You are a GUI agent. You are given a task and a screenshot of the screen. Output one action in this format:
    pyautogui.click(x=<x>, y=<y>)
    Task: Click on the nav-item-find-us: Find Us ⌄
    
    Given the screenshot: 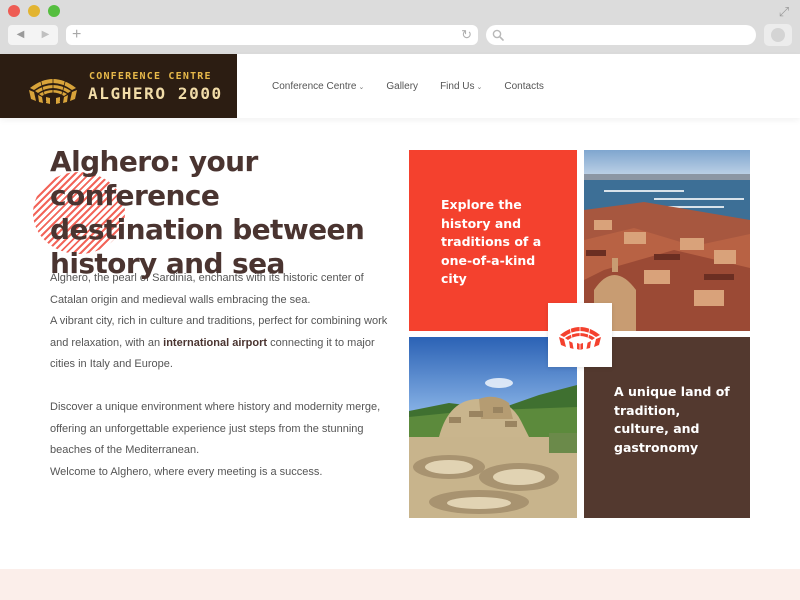 What is the action you would take?
    pyautogui.click(x=461, y=86)
    